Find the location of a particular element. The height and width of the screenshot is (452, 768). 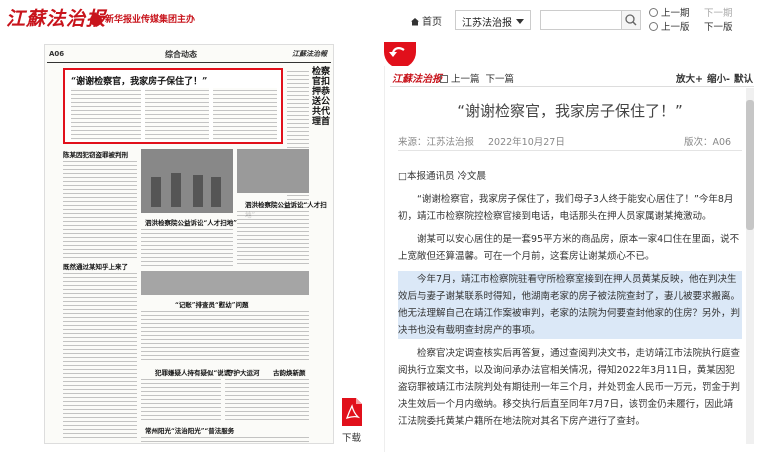

prev-page-label: 上一版 is located at coordinates (675, 27).